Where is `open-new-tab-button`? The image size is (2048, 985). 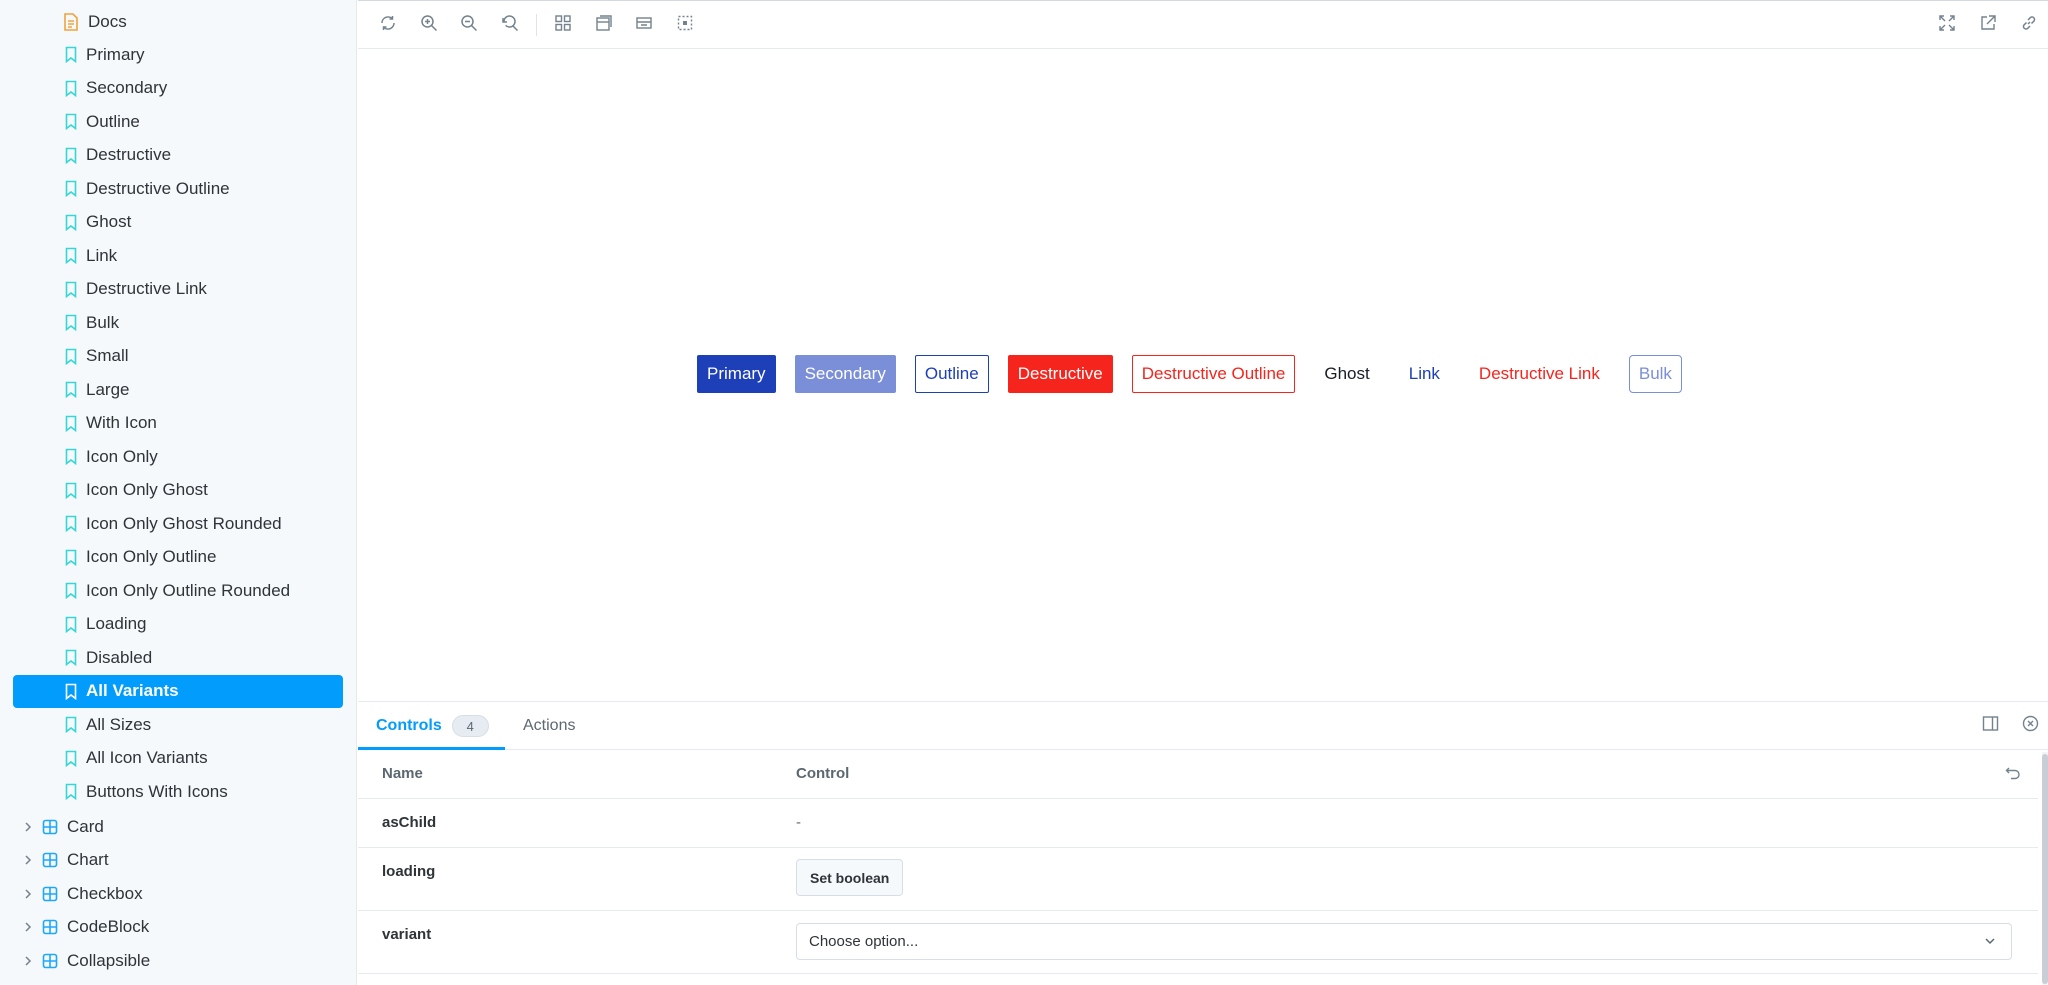 open-new-tab-button is located at coordinates (1988, 25).